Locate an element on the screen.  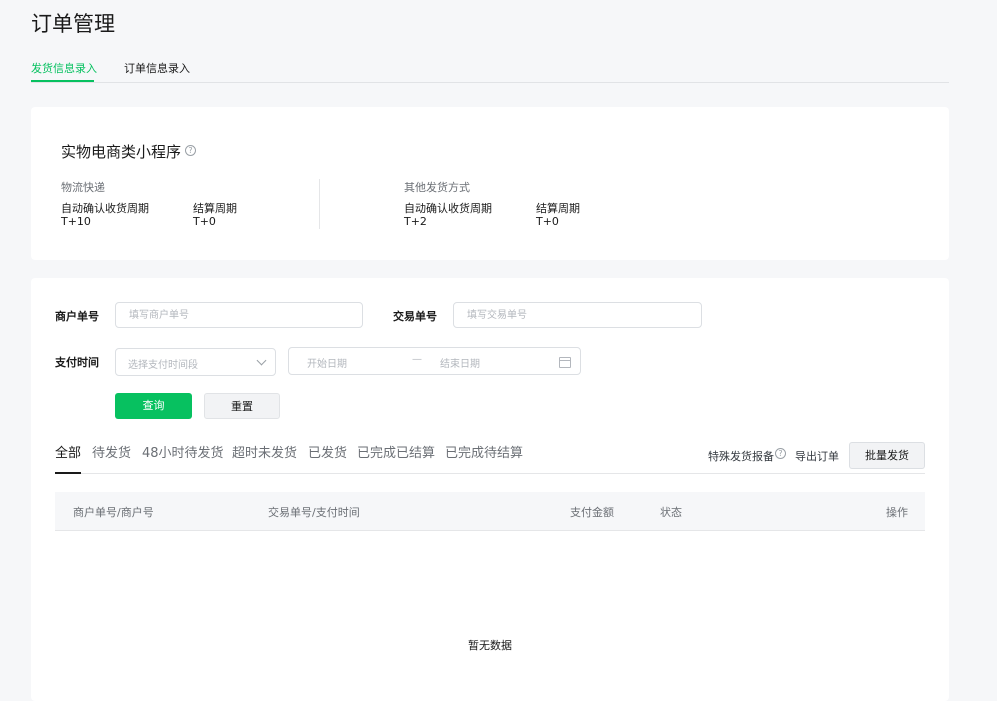
date-range-picker: 开始日期 — 结束日期 is located at coordinates (434, 361).